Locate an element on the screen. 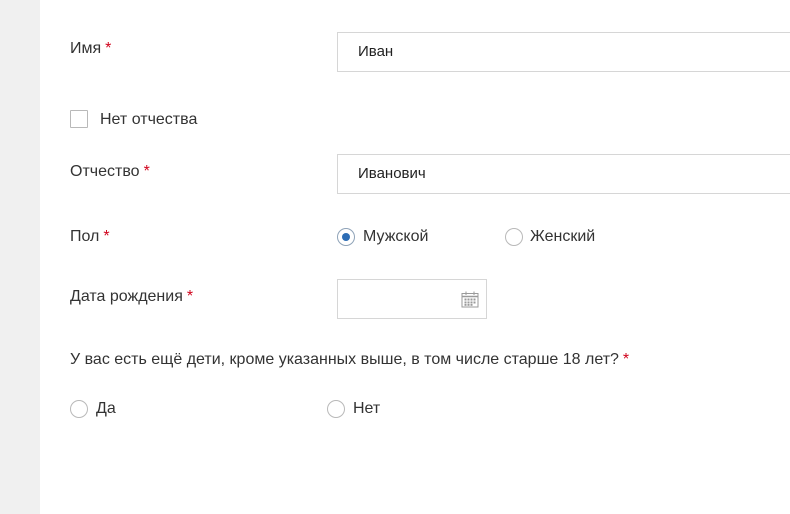 Image resolution: width=790 pixels, height=514 pixels. birth-date-label: Дата рождения * is located at coordinates (131, 297).